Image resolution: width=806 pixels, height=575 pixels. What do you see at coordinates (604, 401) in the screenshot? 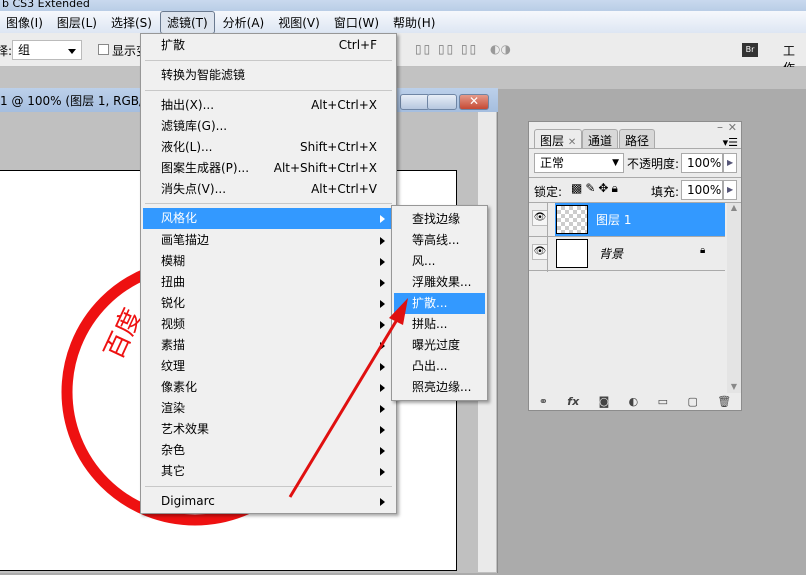
I see `mask-icon: ◙` at bounding box center [604, 401].